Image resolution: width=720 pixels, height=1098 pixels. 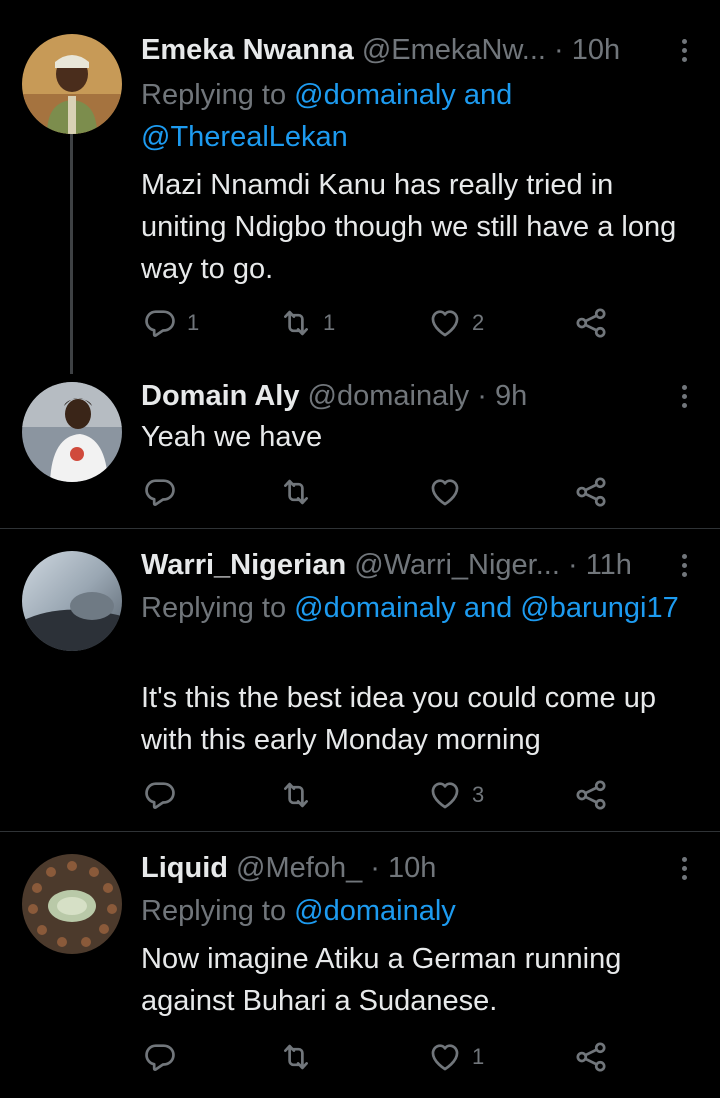 I want to click on tweet-header: Domain Aly @domainaly · 9h, so click(x=395, y=396).